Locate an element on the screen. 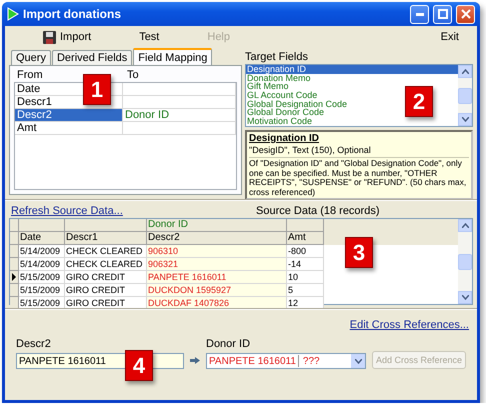  current-row-icon is located at coordinates (14, 277).